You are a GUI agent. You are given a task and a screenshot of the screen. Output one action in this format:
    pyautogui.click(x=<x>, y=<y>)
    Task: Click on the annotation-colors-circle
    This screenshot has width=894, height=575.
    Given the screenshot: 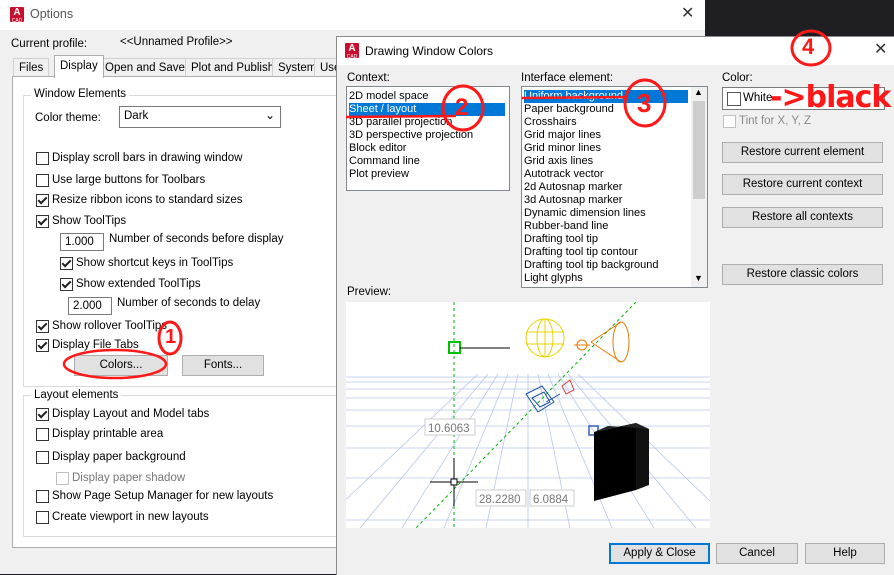 What is the action you would take?
    pyautogui.click(x=115, y=364)
    